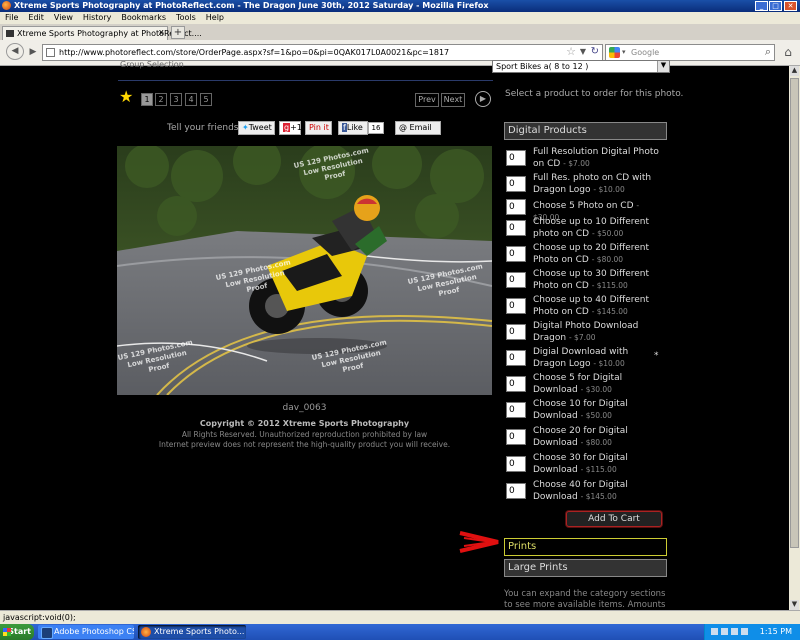 This screenshot has height=640, width=800. What do you see at coordinates (542, 66) in the screenshot?
I see `category-select-value: Sport Bikes a( 8 to 12 )` at bounding box center [542, 66].